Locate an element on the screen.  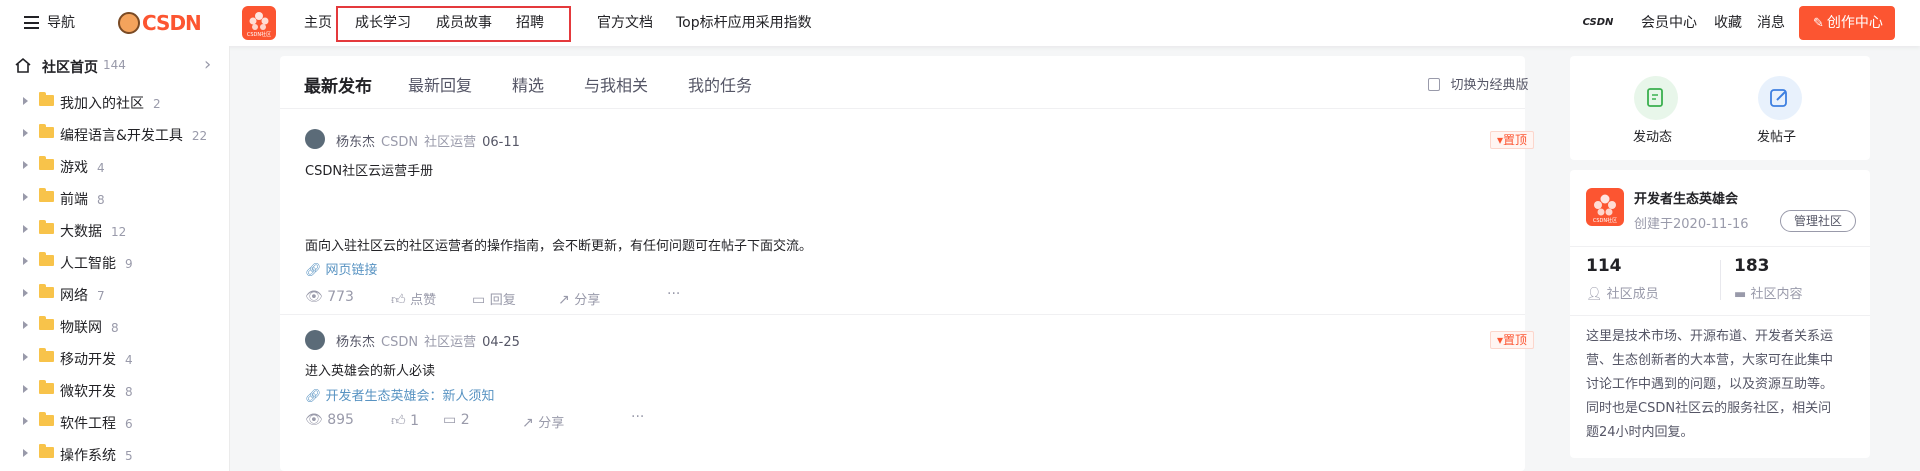
eye-icon: 👁︎ is located at coordinates (314, 420).